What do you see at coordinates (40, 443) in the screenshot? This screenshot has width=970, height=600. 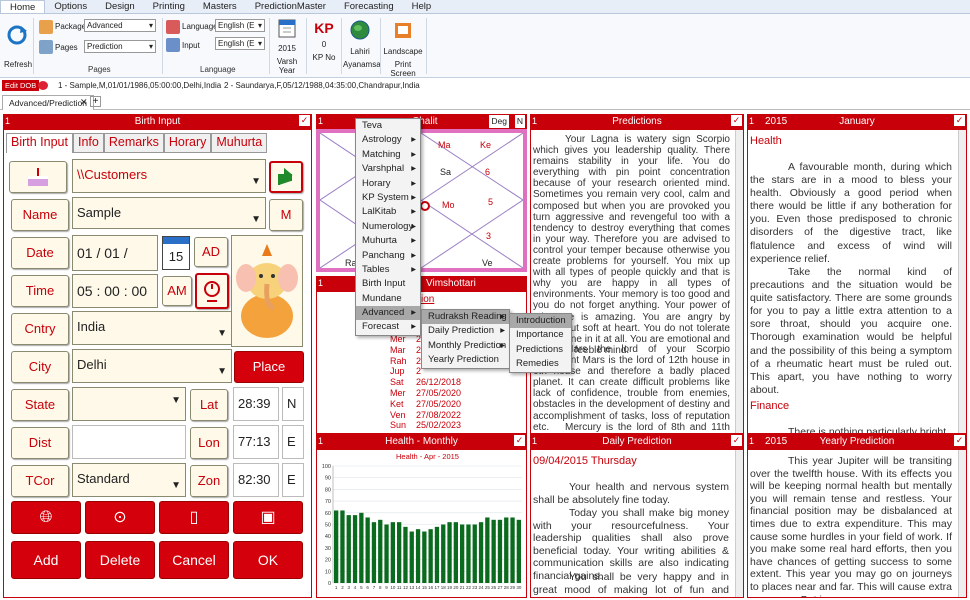 I see `district-button: Dist` at bounding box center [40, 443].